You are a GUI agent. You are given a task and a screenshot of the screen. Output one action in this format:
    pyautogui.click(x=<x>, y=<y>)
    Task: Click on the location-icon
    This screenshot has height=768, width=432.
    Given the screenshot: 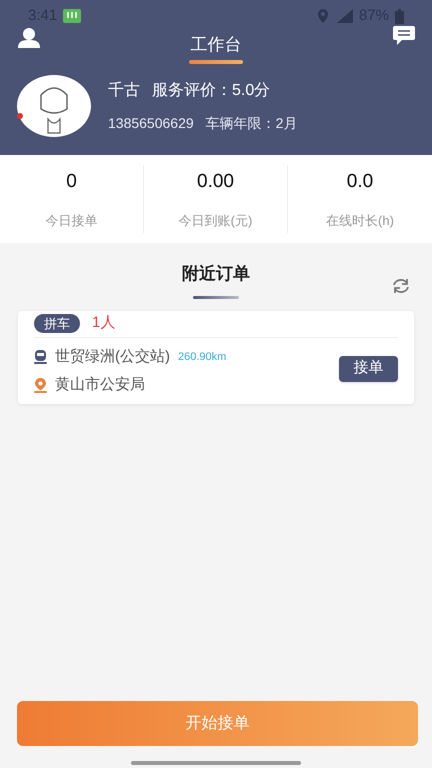 What is the action you would take?
    pyautogui.click(x=322, y=16)
    